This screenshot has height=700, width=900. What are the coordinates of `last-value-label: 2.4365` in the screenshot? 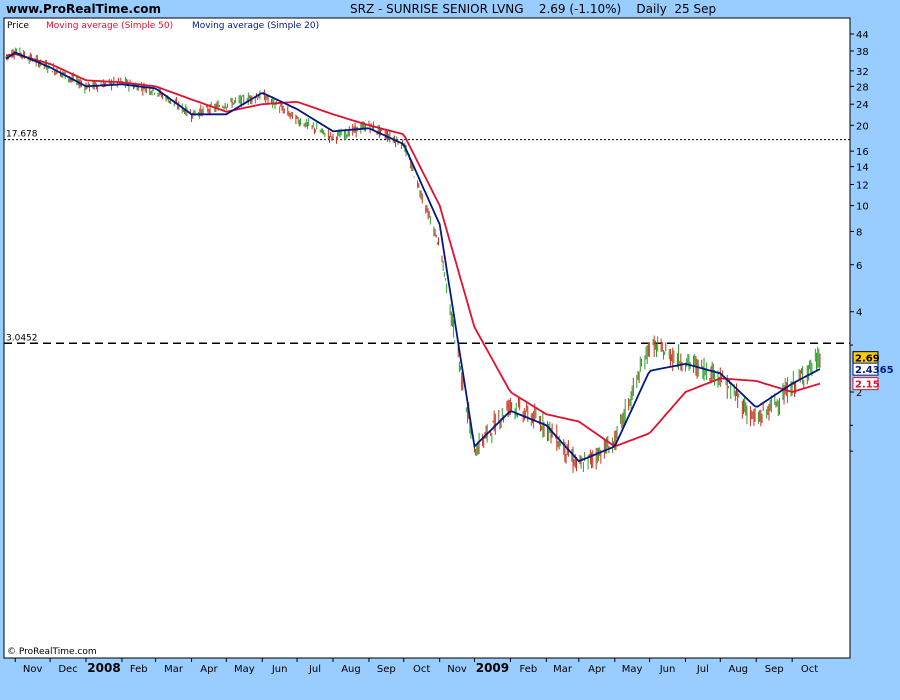 It's located at (874, 370).